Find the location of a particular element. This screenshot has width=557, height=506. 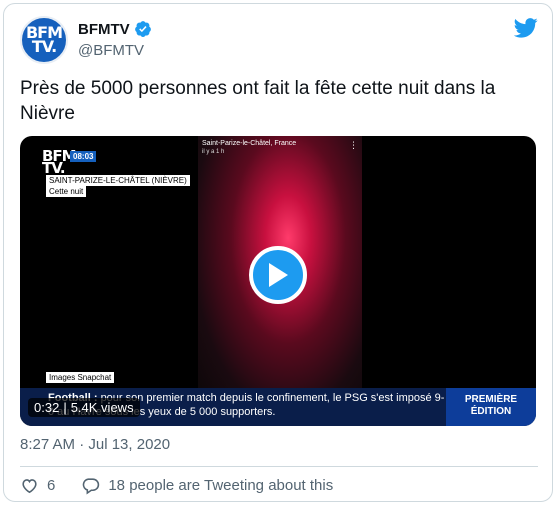

tweeting-text: 18 people are Tweeting about this is located at coordinates (221, 485).